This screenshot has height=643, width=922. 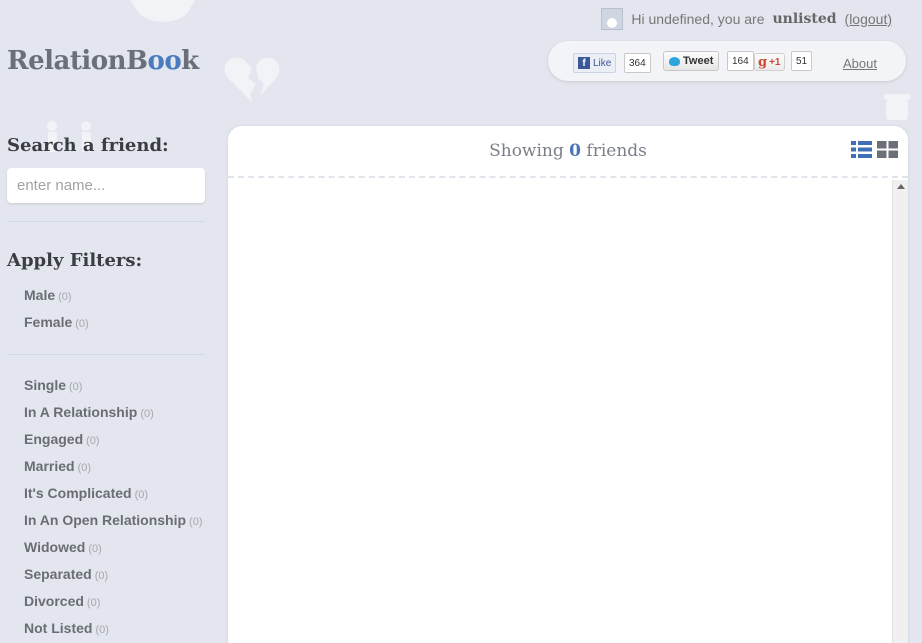 What do you see at coordinates (162, 11) in the screenshot?
I see `heart-doodle` at bounding box center [162, 11].